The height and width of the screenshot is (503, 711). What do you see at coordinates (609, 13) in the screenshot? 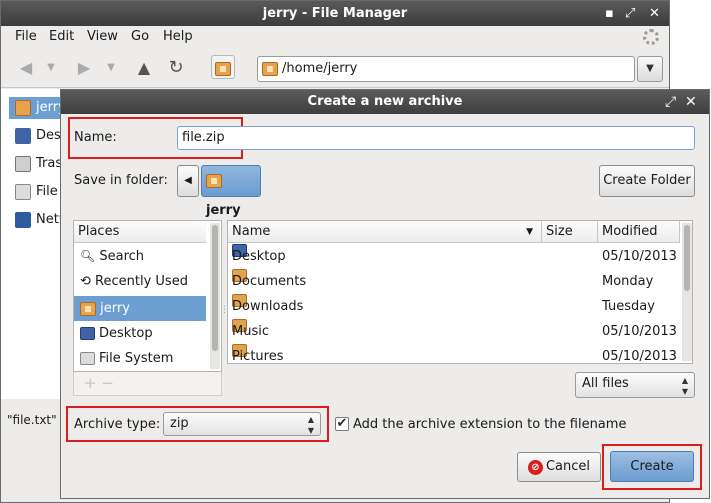
I see `minimize-icon: ▪` at bounding box center [609, 13].